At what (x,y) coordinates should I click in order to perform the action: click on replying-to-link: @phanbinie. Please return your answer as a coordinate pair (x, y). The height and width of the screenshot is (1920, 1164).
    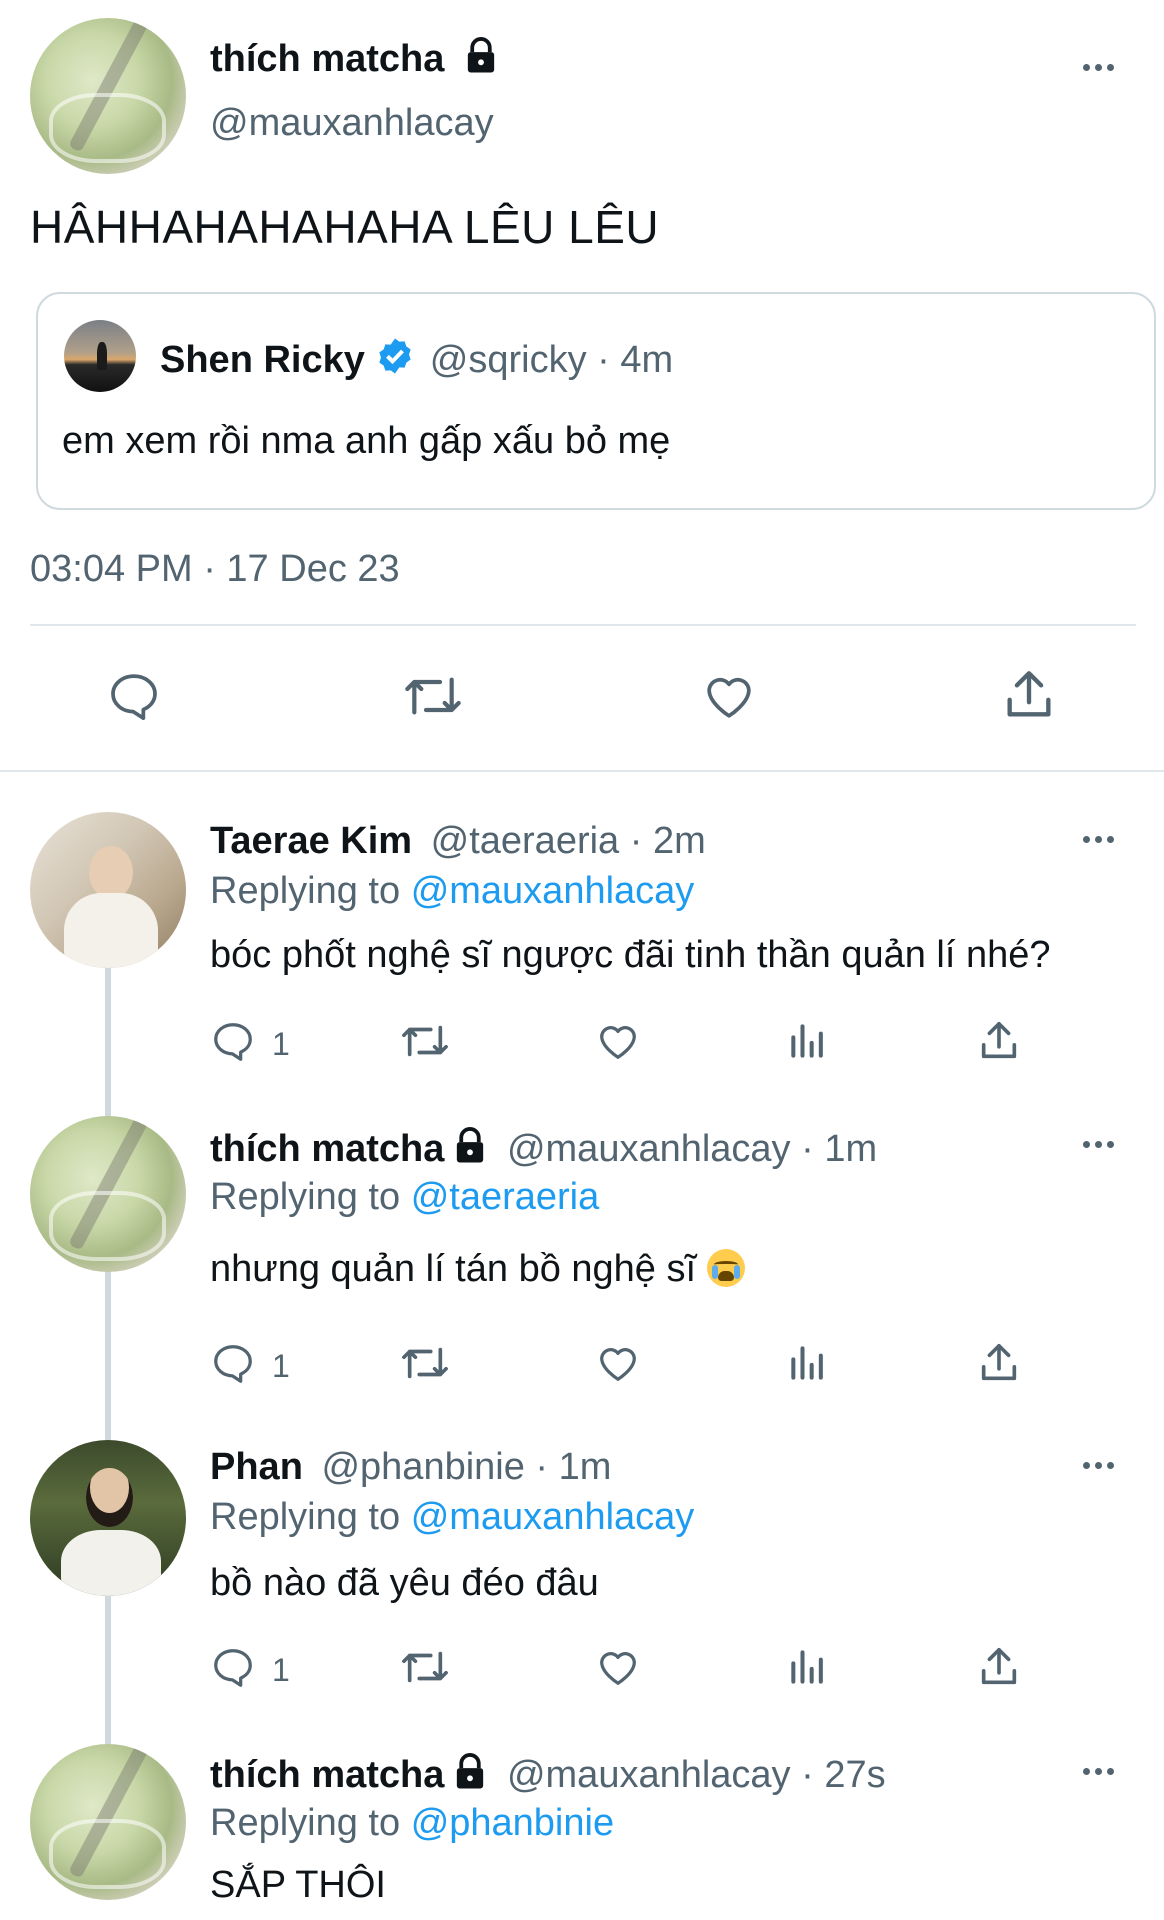
    Looking at the image, I should click on (512, 1823).